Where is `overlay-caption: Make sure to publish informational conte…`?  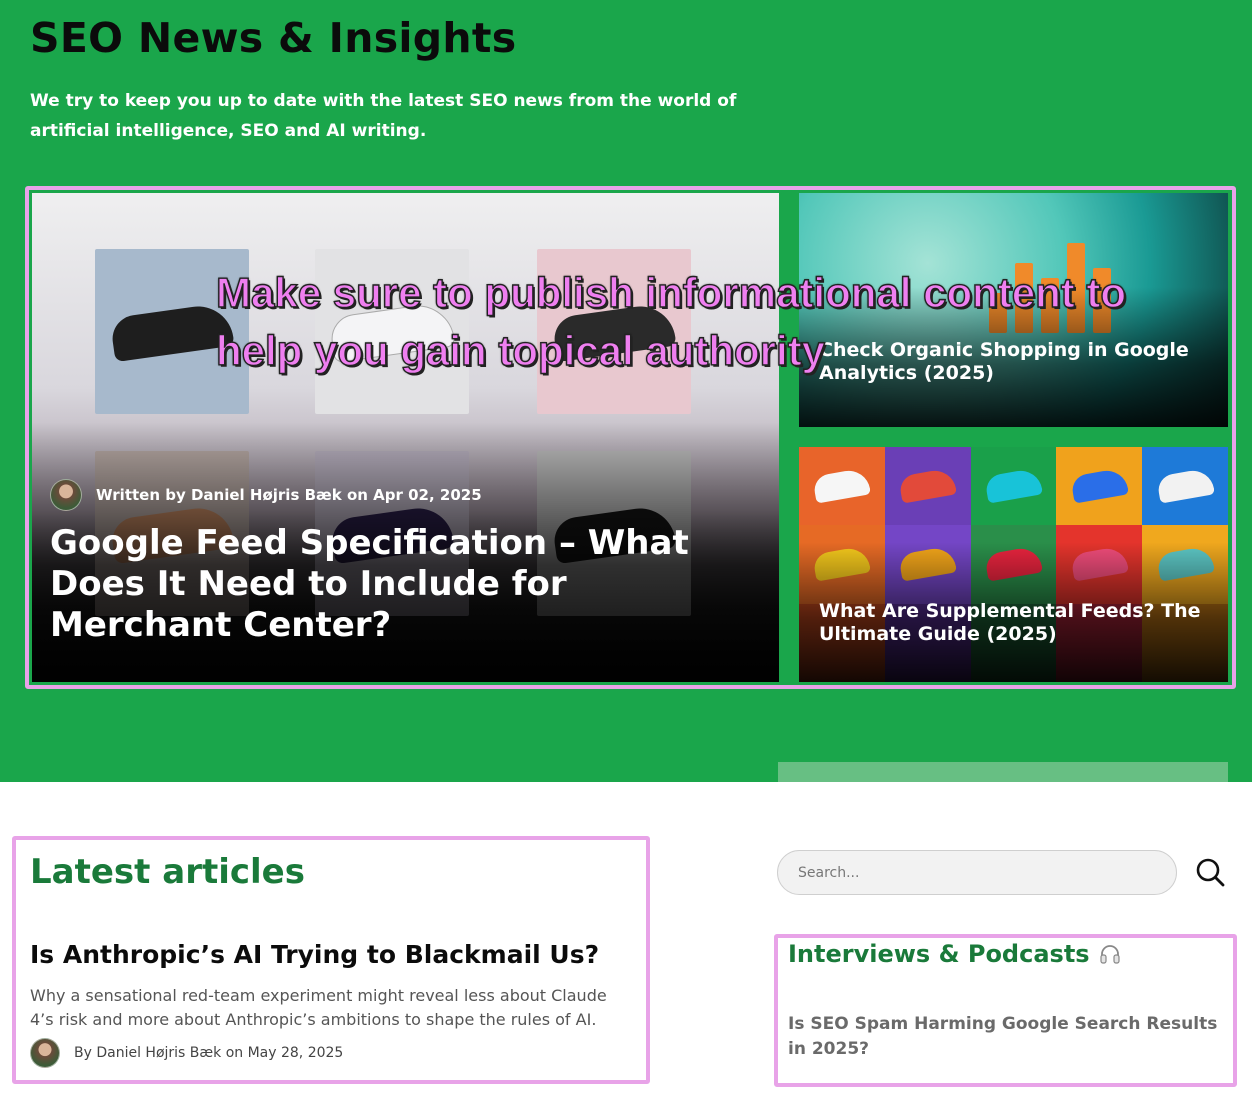
overlay-caption: Make sure to publish informational conte… is located at coordinates (671, 321).